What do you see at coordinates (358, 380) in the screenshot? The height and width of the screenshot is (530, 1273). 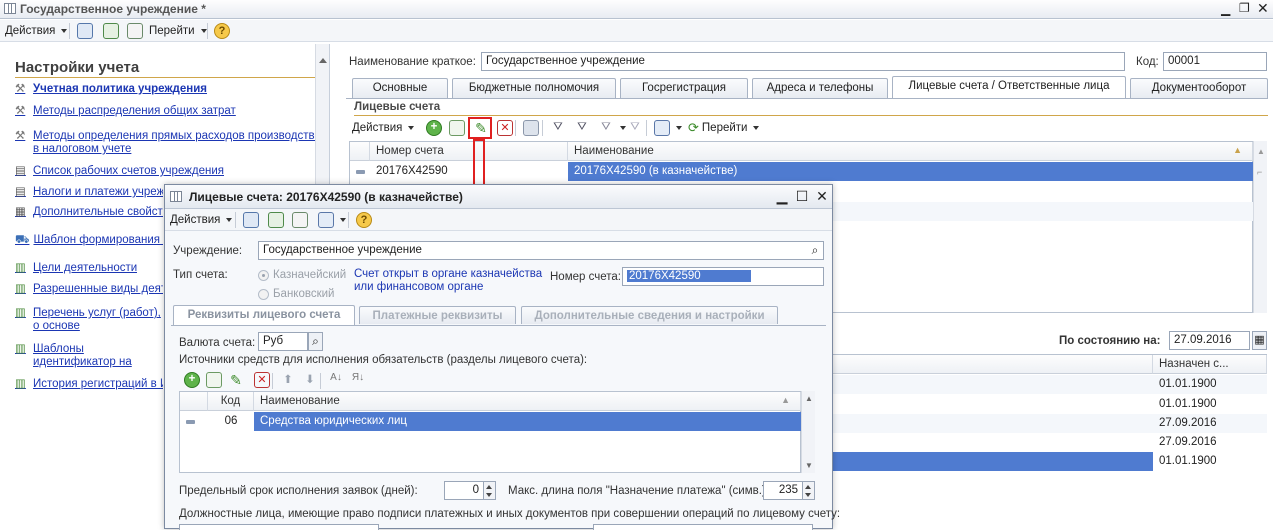 I see `sort-desc-button: Я↓` at bounding box center [358, 380].